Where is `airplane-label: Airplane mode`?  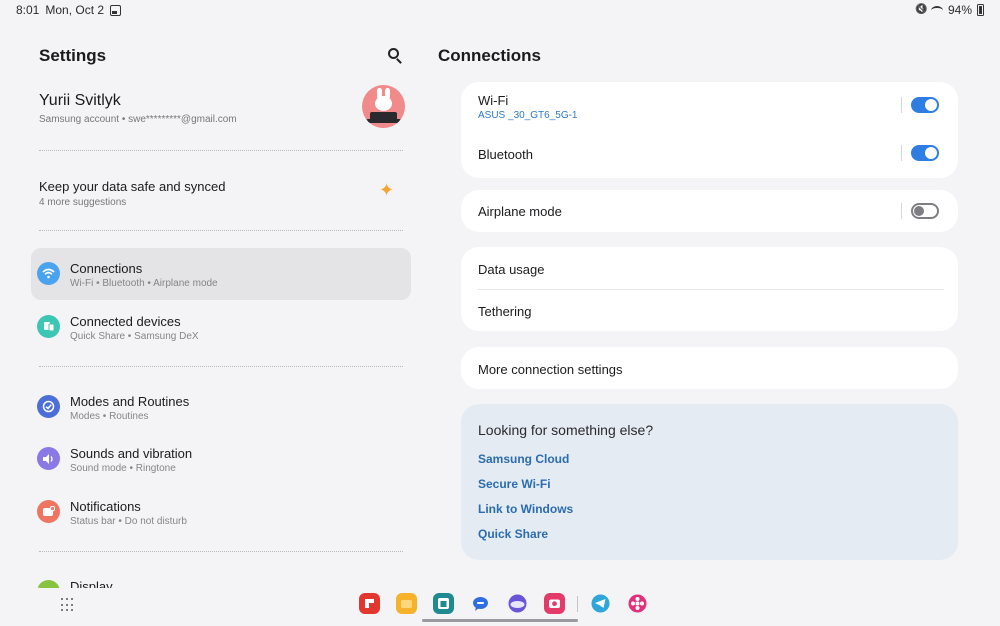
airplane-label: Airplane mode is located at coordinates (520, 211).